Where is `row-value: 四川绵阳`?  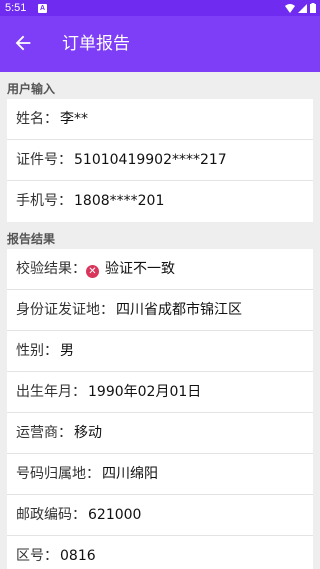
row-value: 四川绵阳 is located at coordinates (130, 474).